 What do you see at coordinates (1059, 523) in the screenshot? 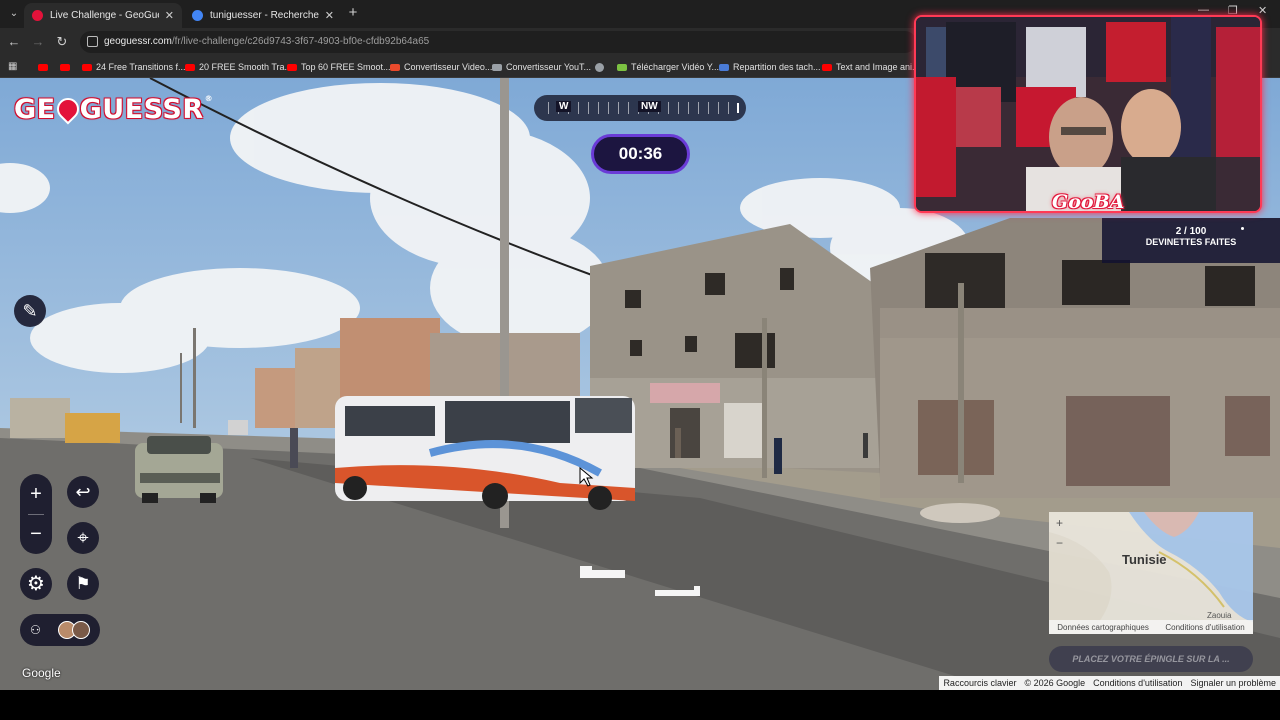
I see `minimap-zoom-in: +` at bounding box center [1059, 523].